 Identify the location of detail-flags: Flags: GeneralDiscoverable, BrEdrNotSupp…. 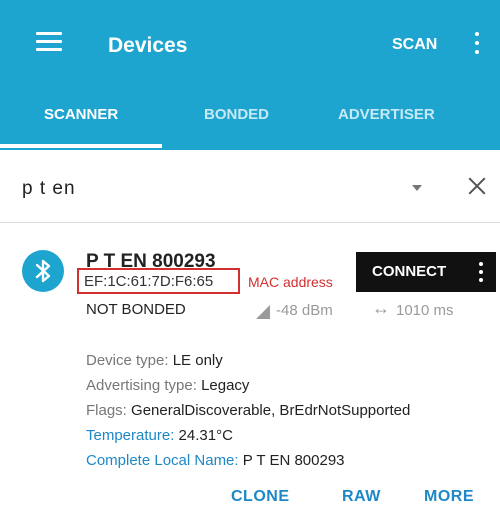
(248, 410).